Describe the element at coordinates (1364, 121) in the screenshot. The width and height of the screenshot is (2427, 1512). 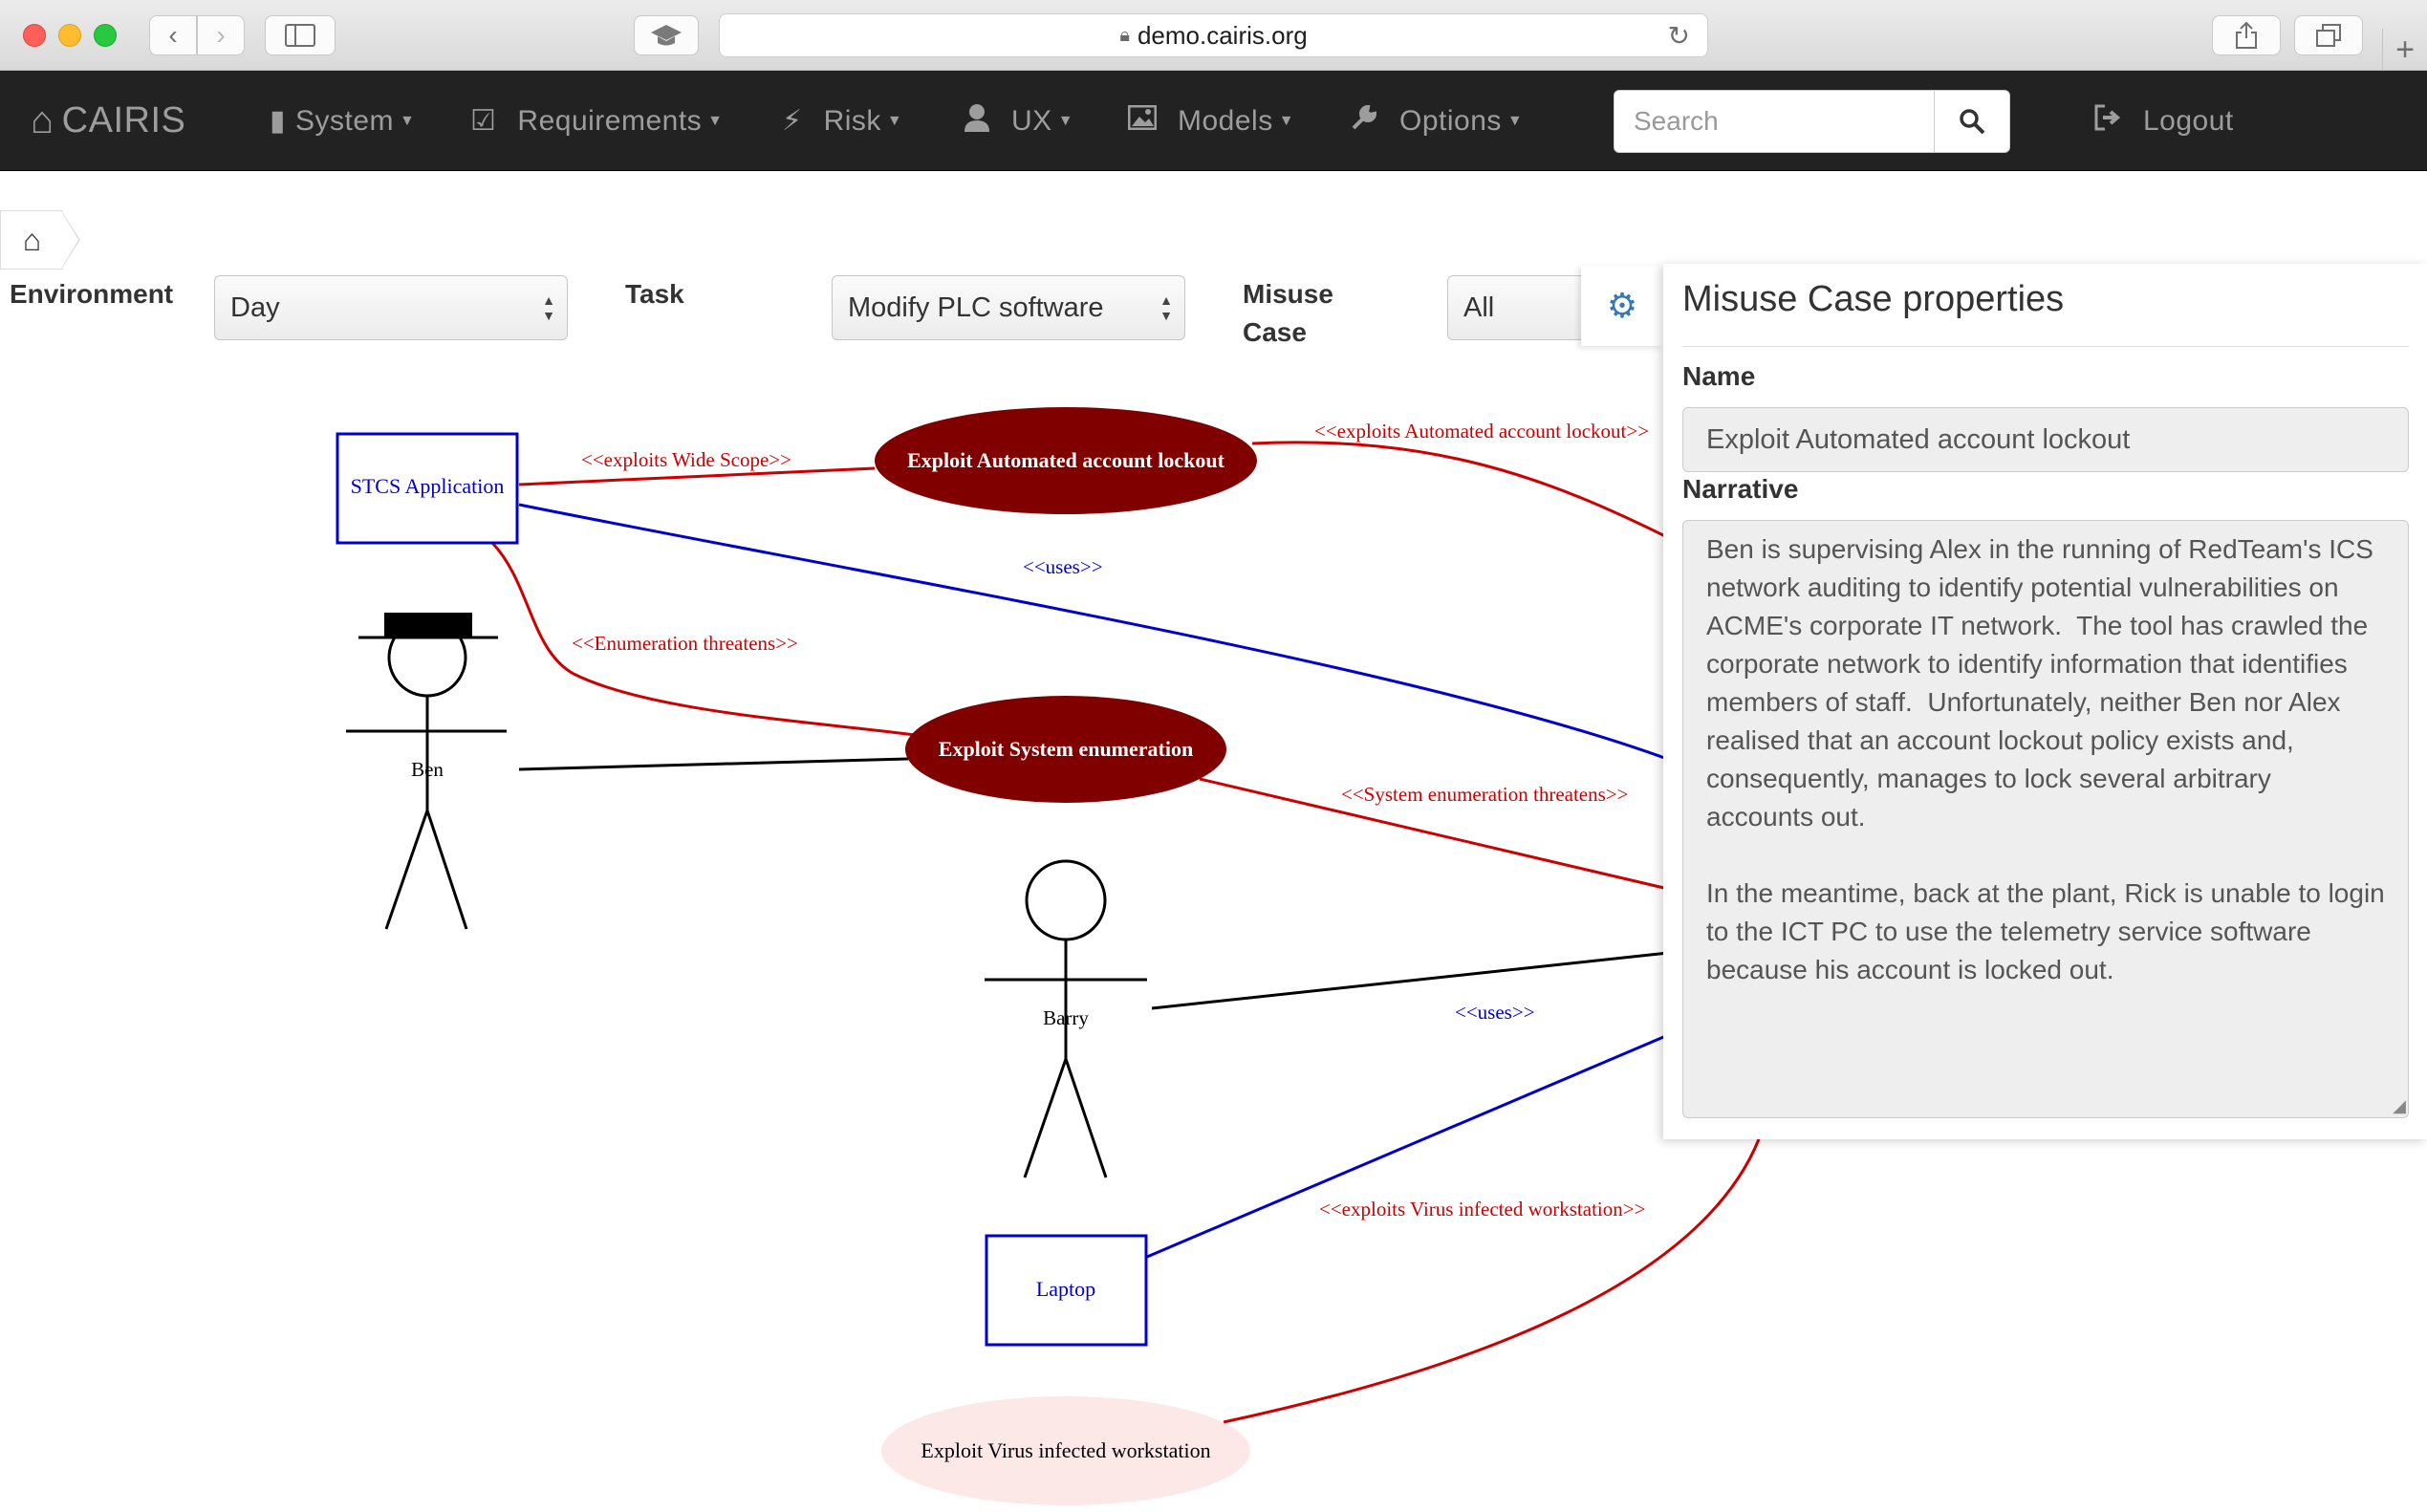
I see `wrench-icon` at that location.